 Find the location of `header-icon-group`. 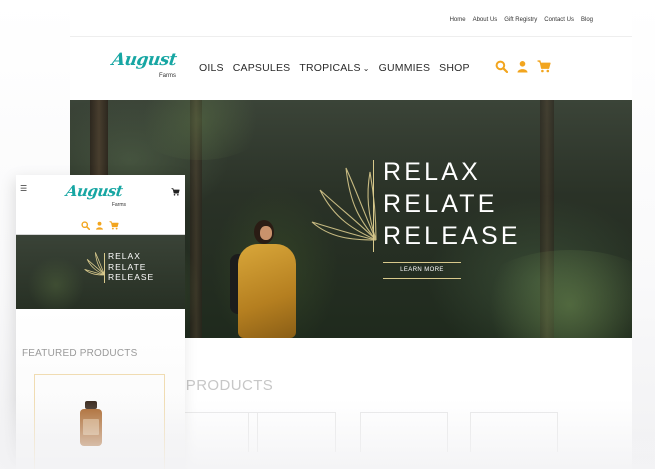

header-icon-group is located at coordinates (523, 67).